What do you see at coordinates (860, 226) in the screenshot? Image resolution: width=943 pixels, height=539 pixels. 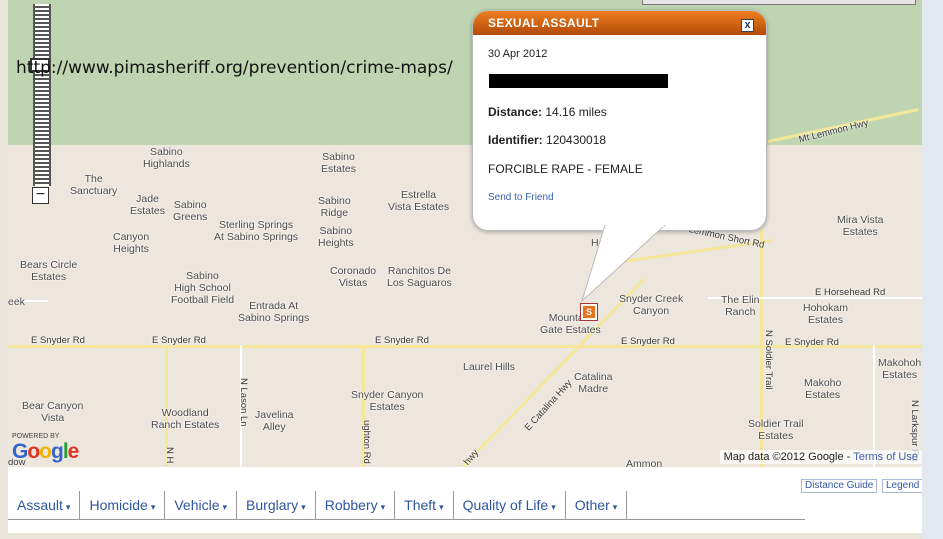 I see `place-label: Mira Vista Estates` at bounding box center [860, 226].